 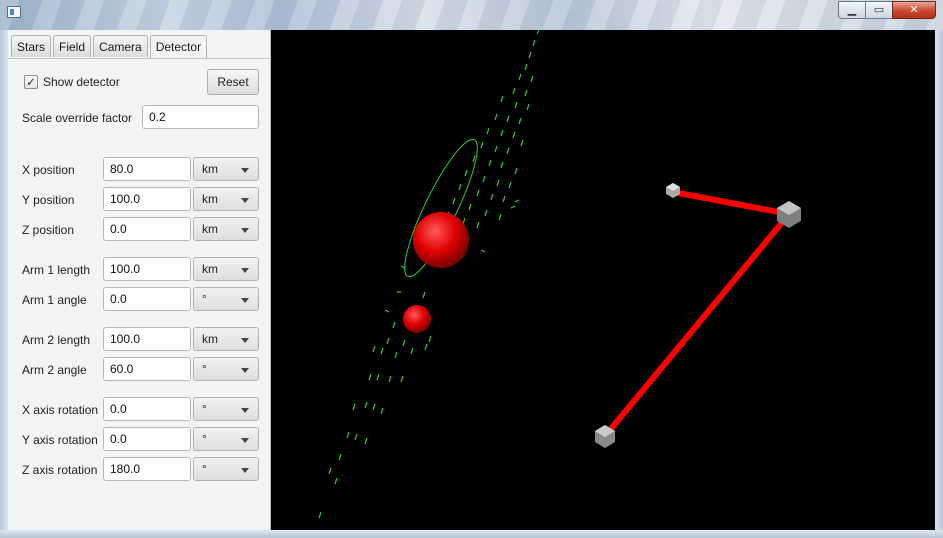 I want to click on checkmark-icon: ✓, so click(x=31, y=82).